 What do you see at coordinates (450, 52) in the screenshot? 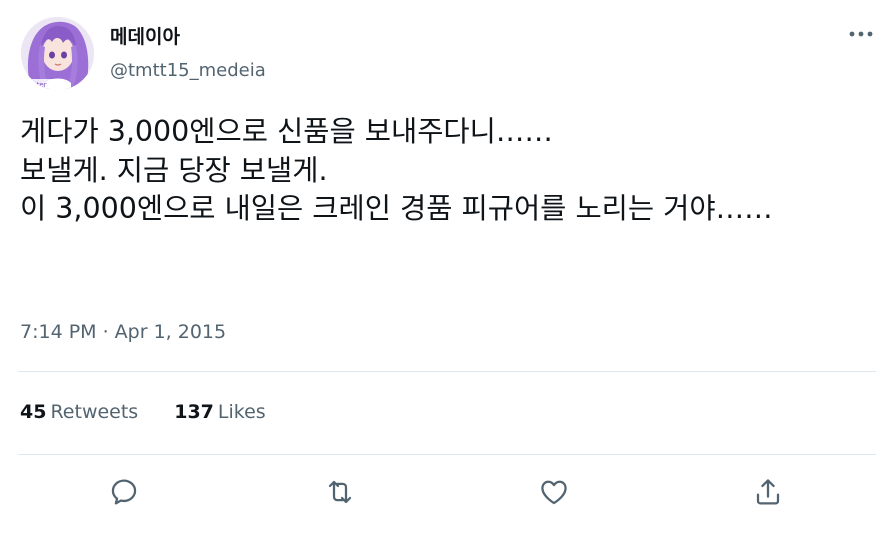
I see `tweet-header: itter 메데이아 @tmtt15_medeia` at bounding box center [450, 52].